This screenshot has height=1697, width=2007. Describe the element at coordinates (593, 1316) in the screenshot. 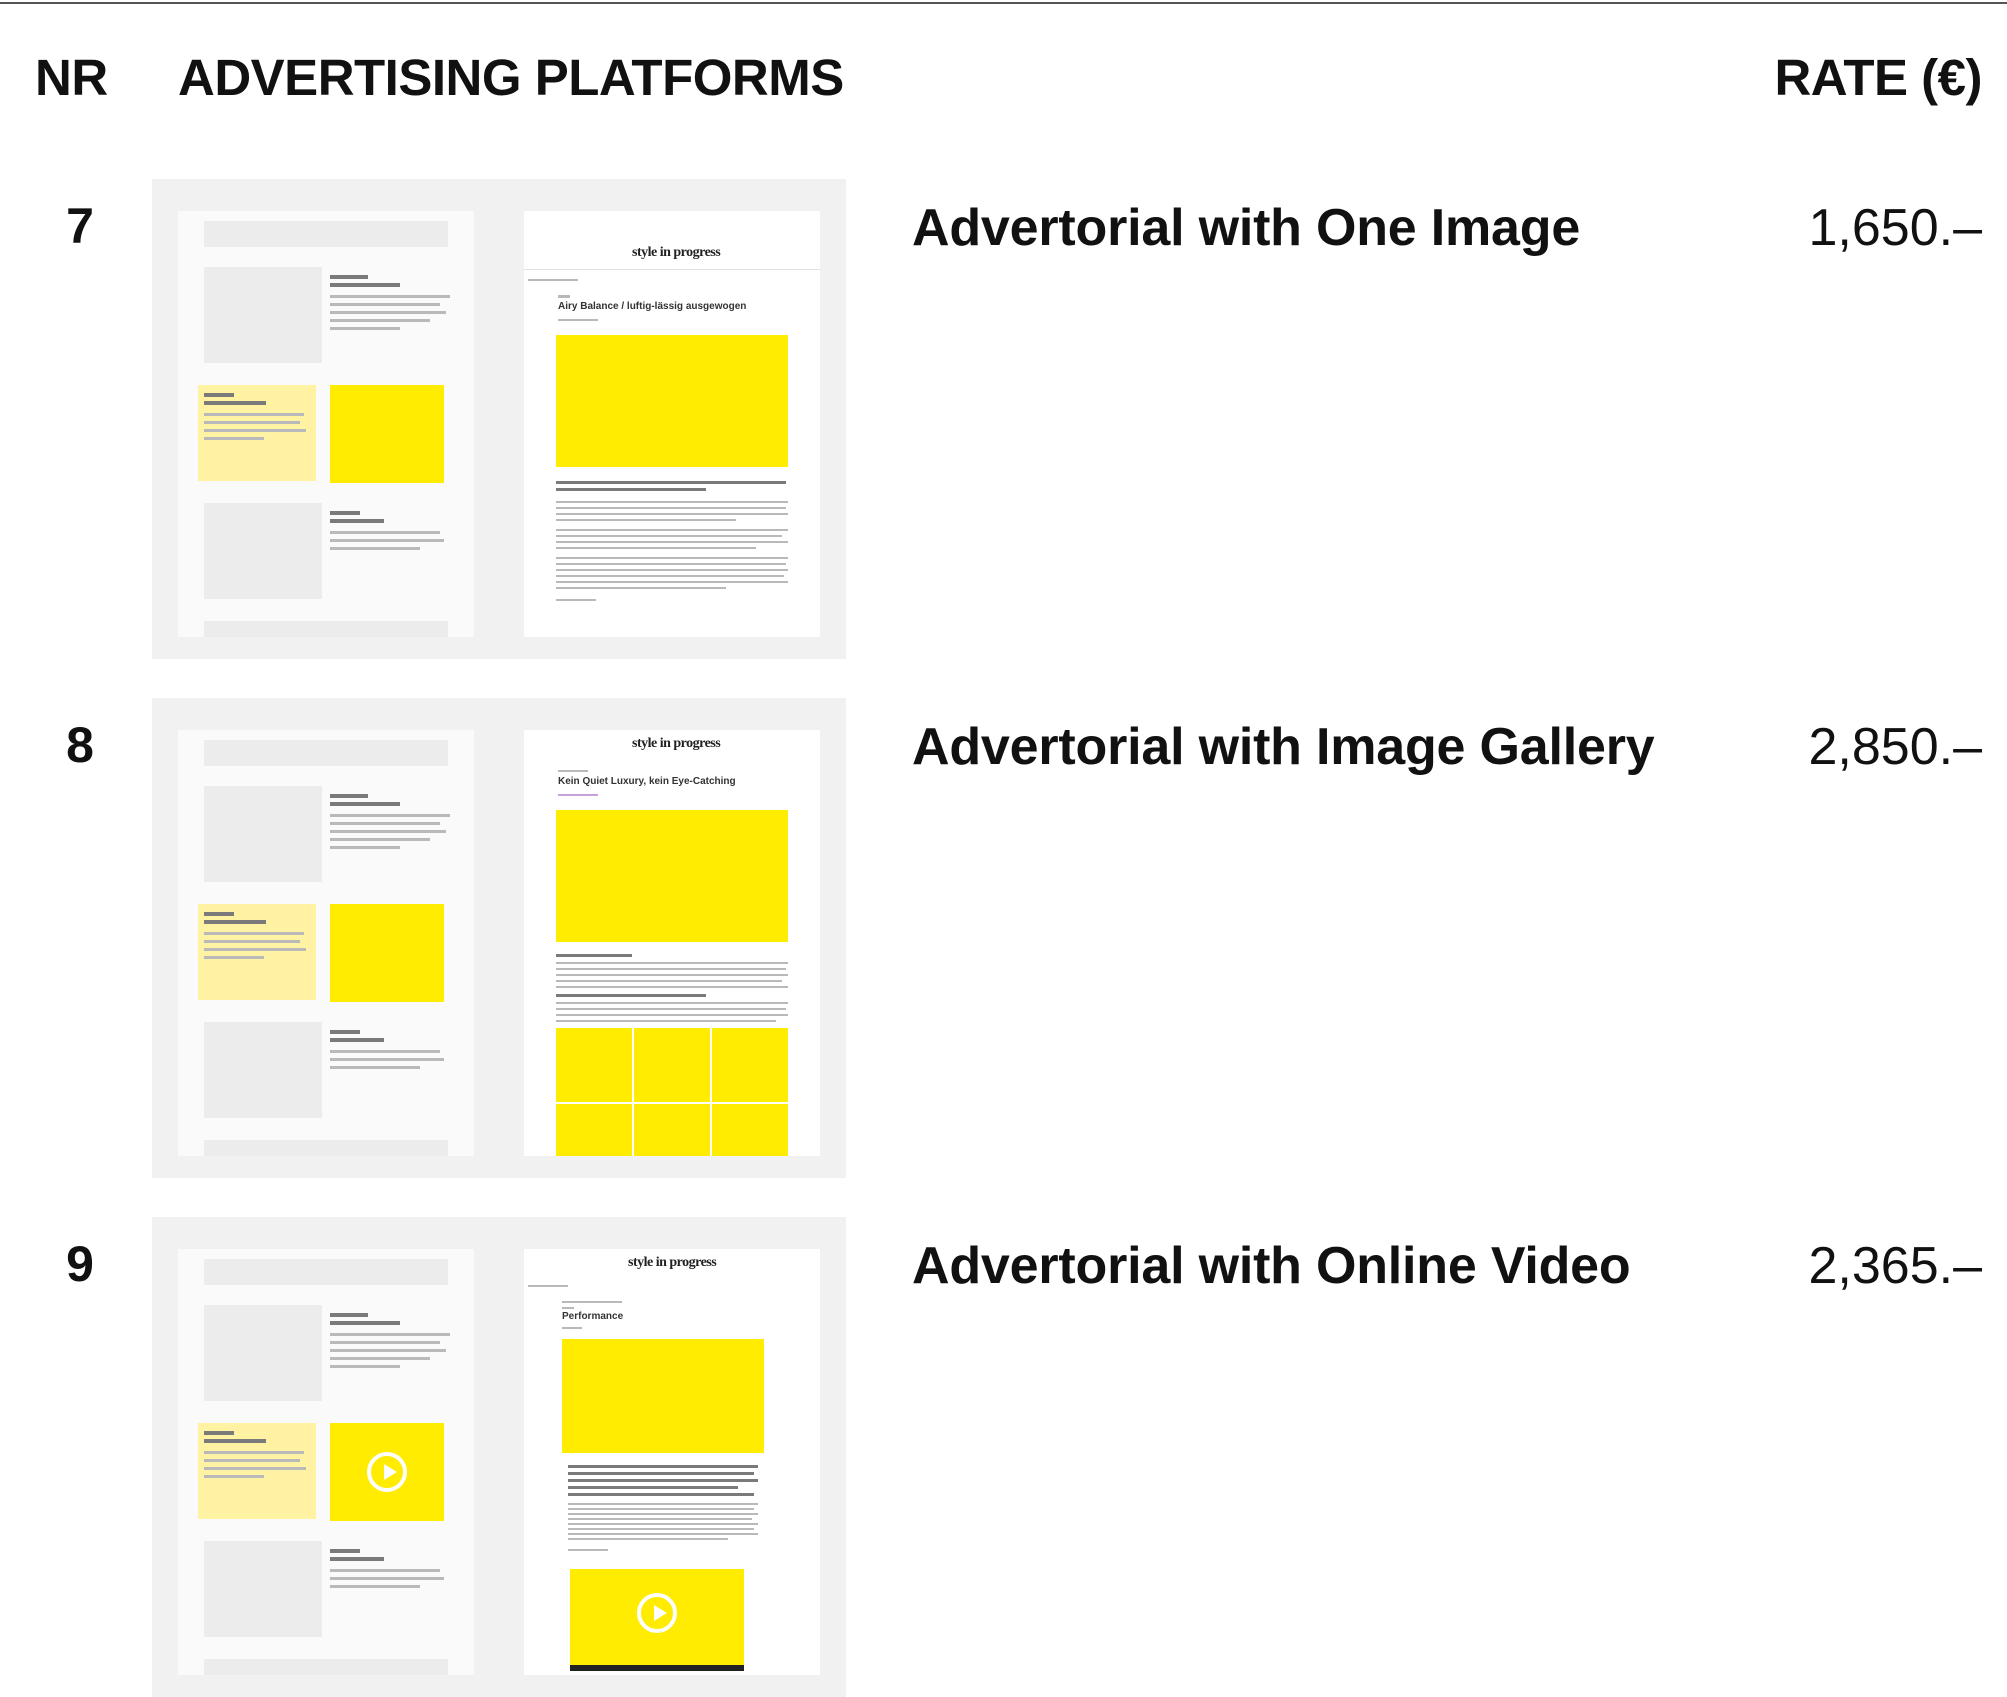

I see `article-title: Performance` at that location.